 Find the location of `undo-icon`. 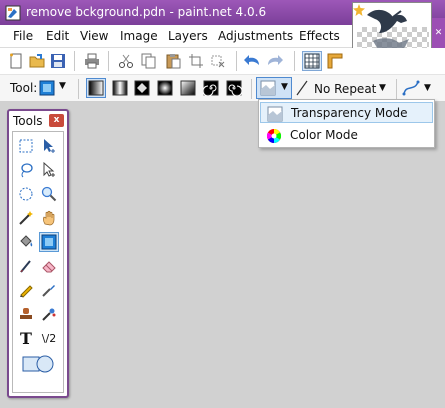

undo-icon is located at coordinates (253, 61).